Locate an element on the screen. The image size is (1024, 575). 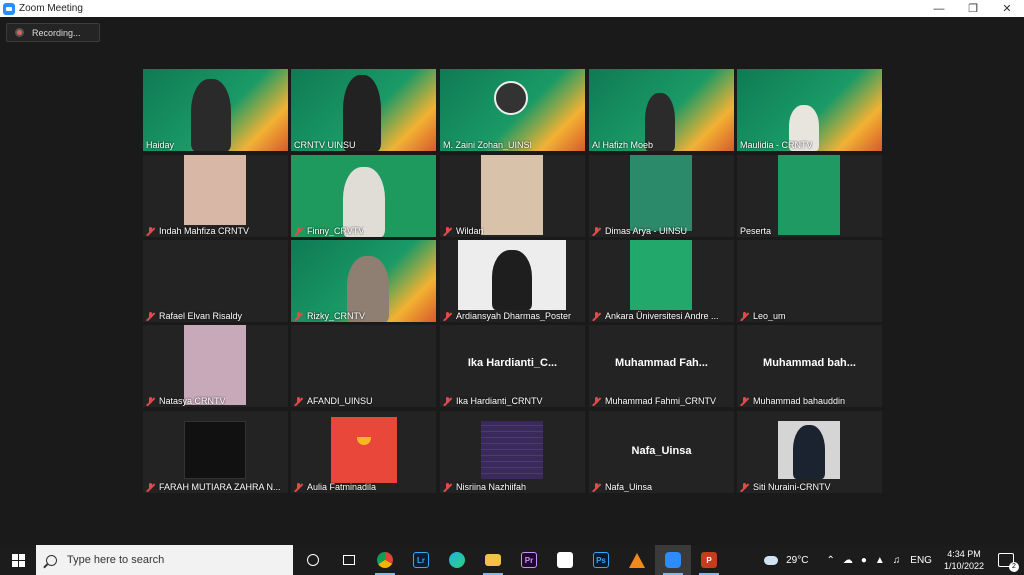
folder-icon is located at coordinates (493, 560).